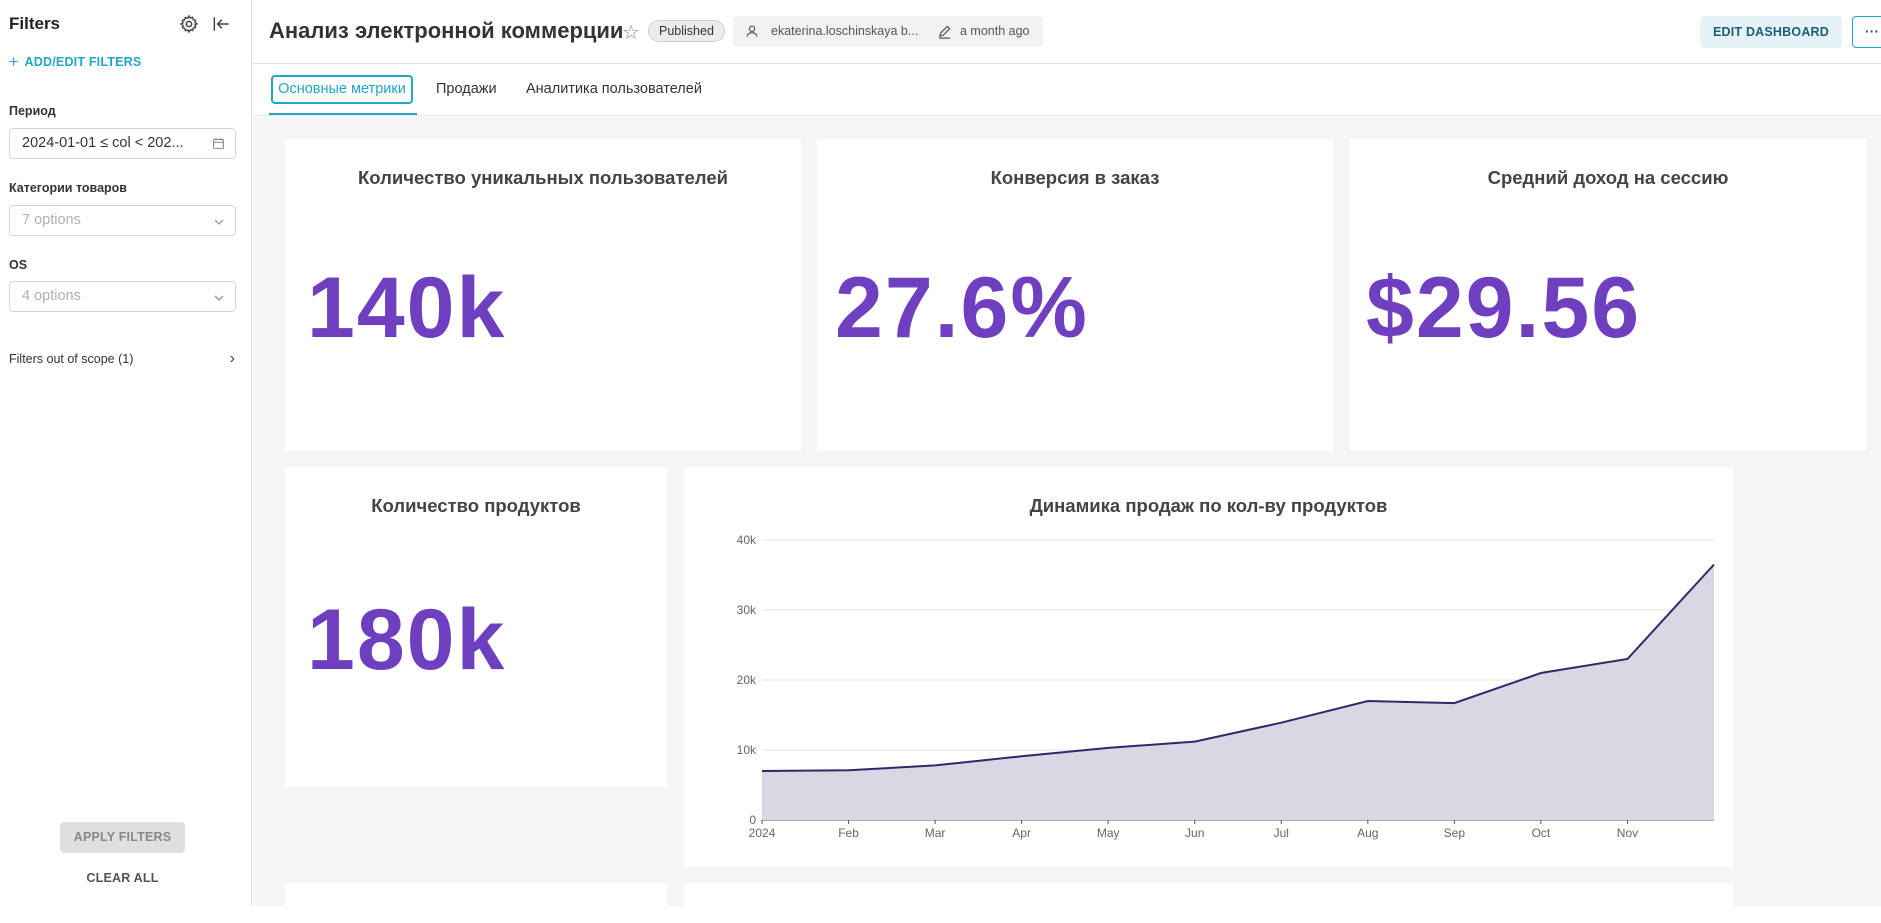 This screenshot has height=923, width=1881. Describe the element at coordinates (189, 24) in the screenshot. I see `gear-icon` at that location.